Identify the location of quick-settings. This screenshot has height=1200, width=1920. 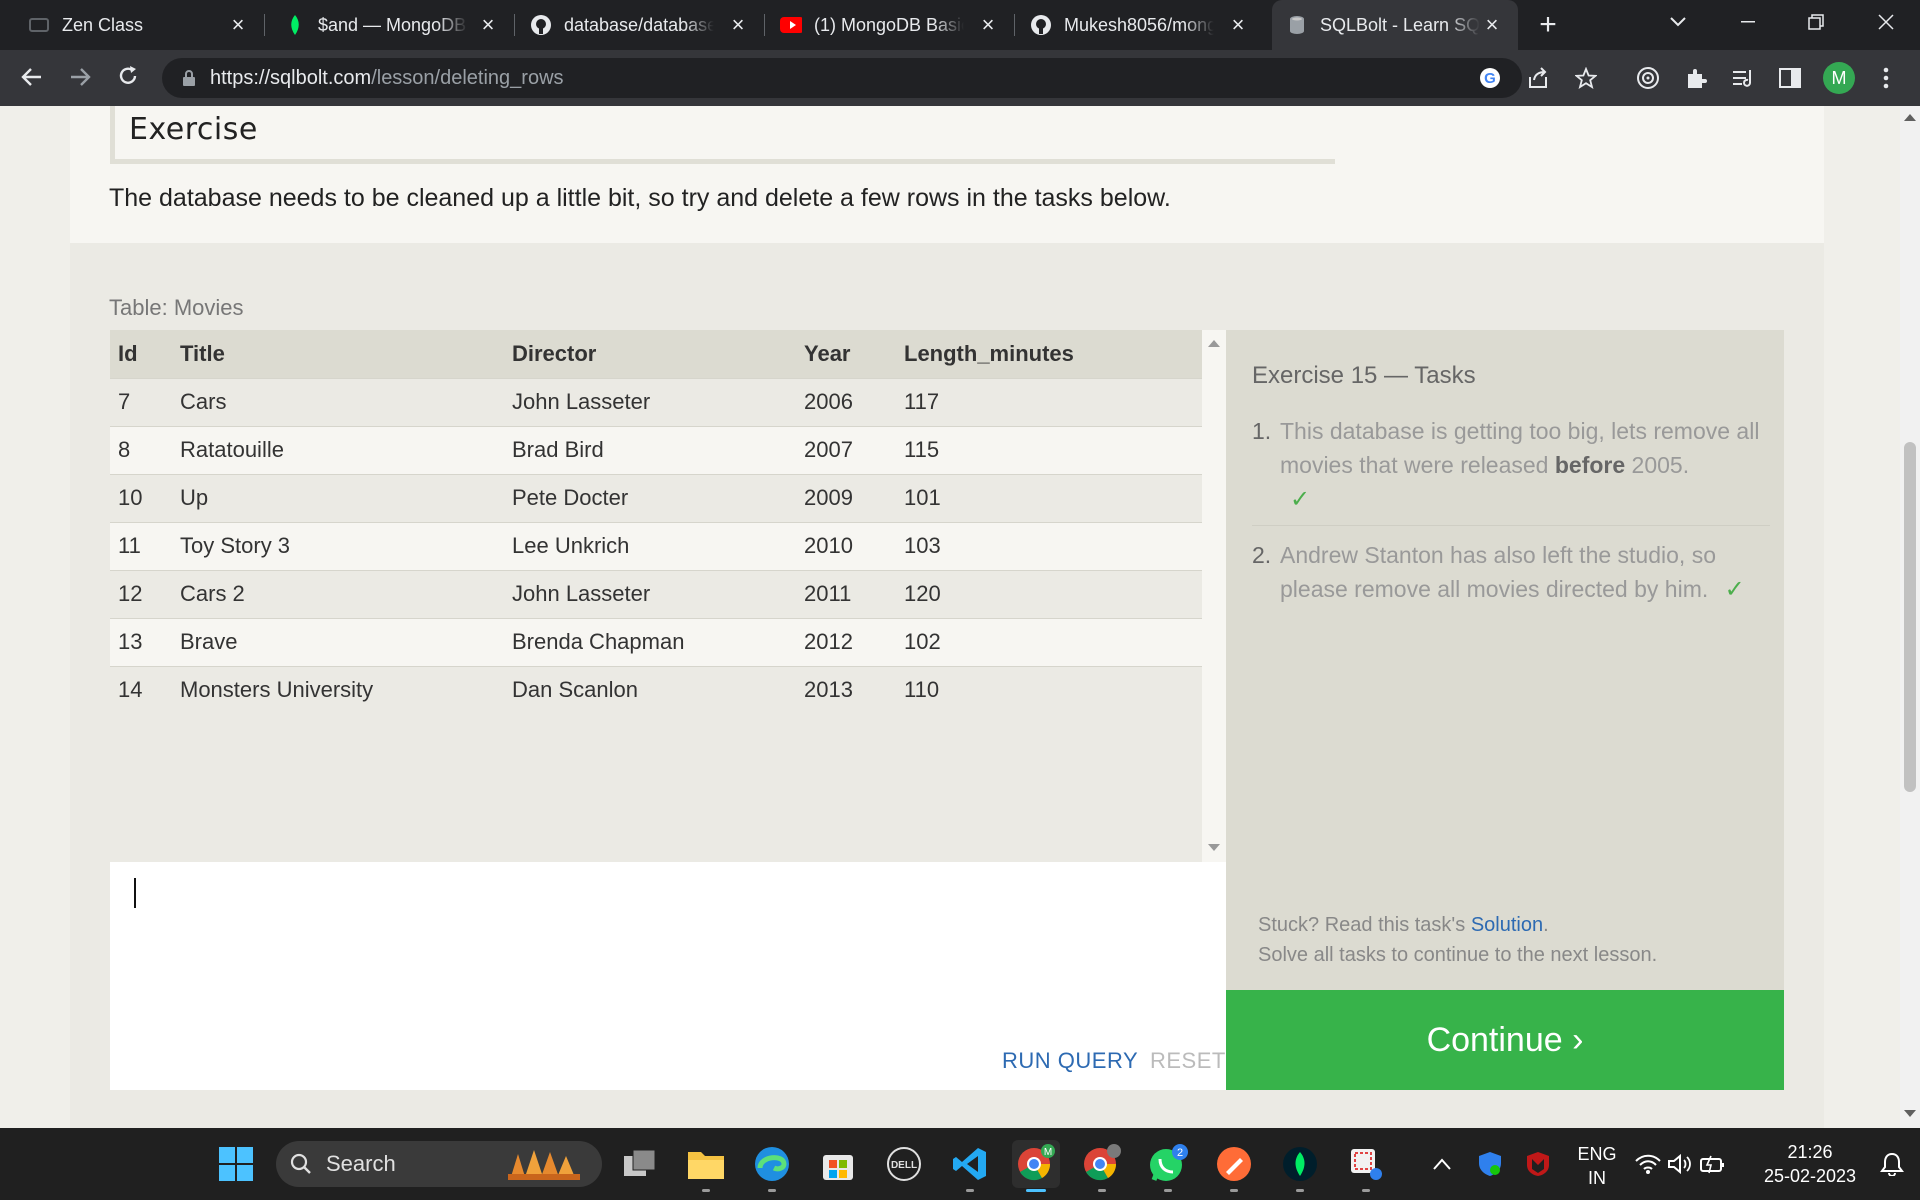
(1680, 1164).